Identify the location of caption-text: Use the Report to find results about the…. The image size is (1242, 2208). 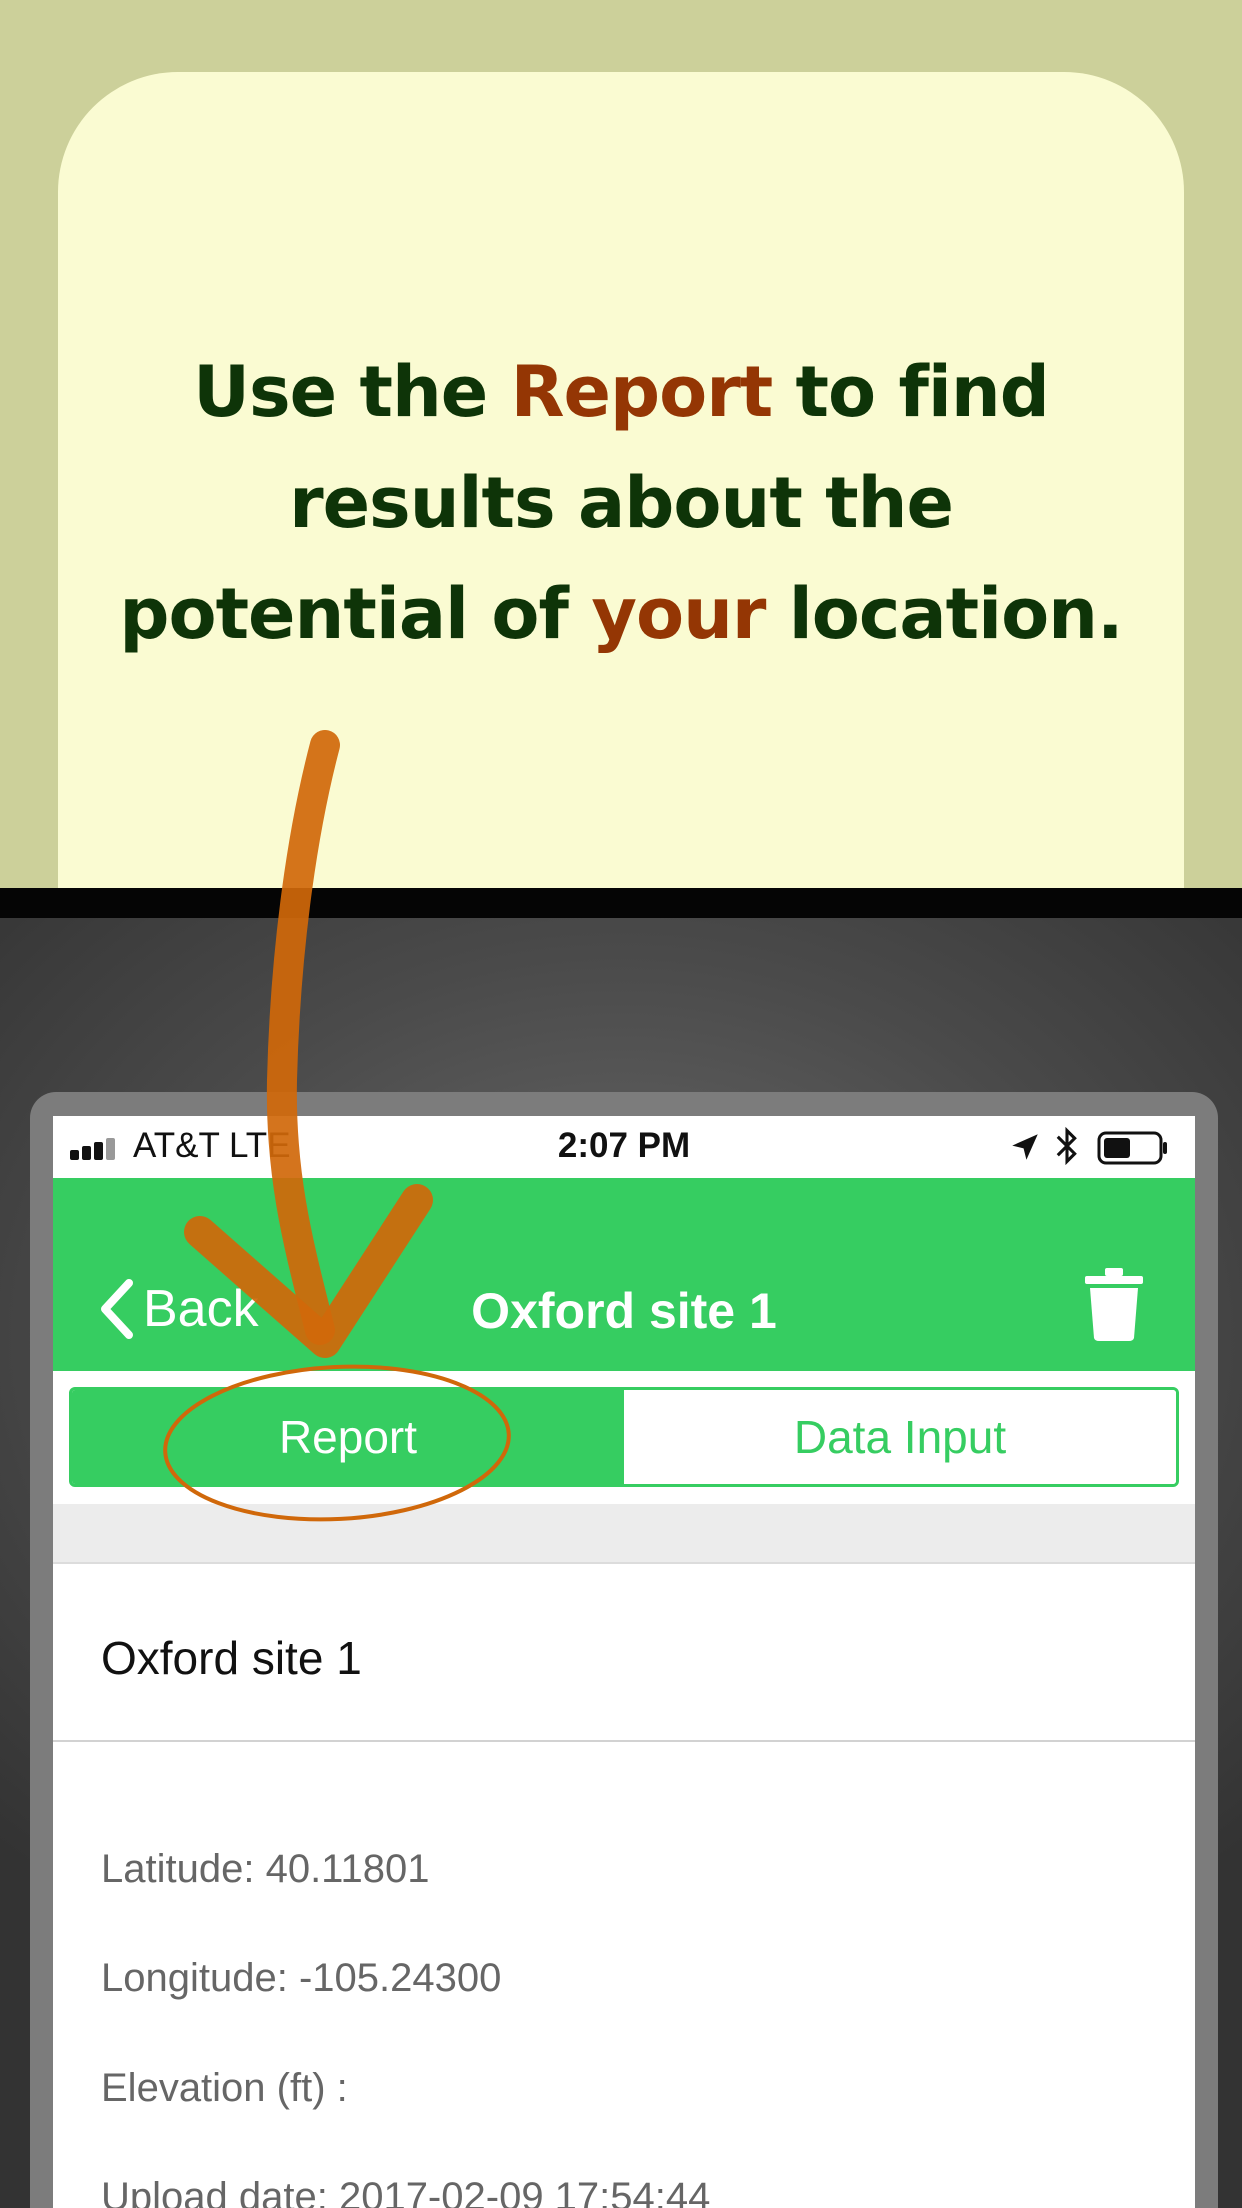
(621, 503).